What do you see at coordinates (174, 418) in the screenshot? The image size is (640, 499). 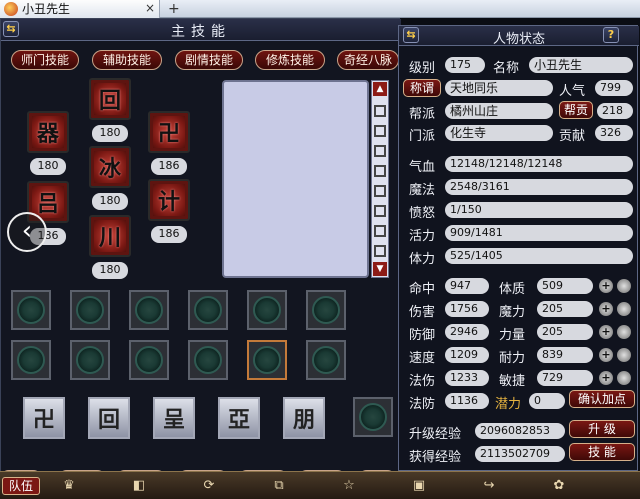 I see `item-icon: 呈` at bounding box center [174, 418].